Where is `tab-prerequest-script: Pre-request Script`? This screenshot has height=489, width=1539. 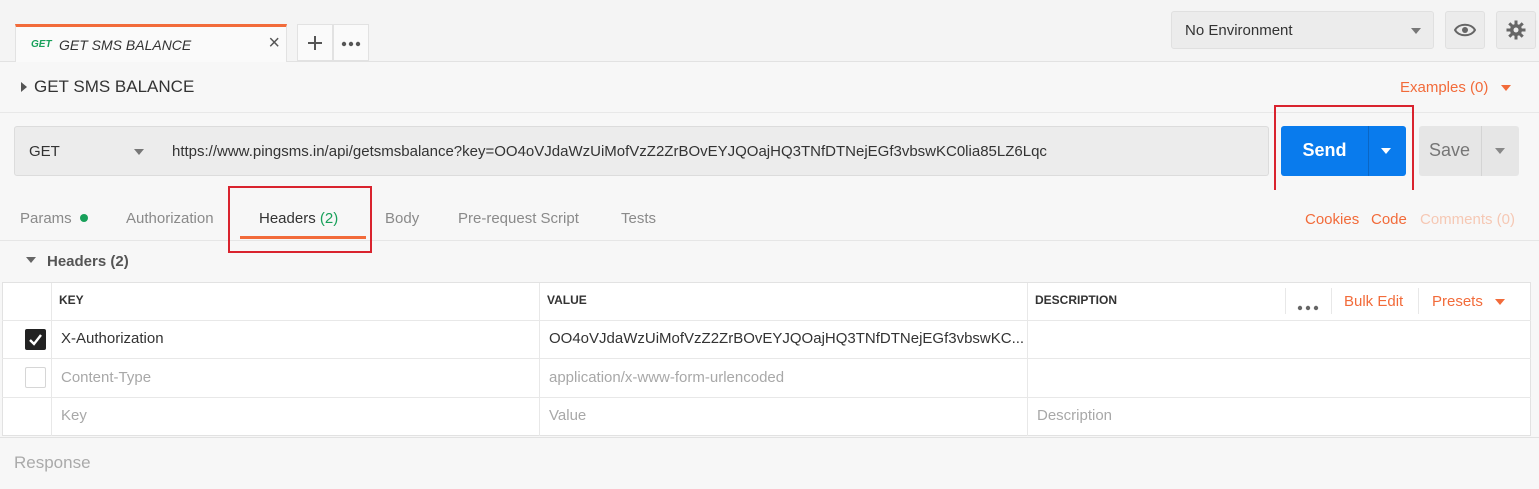
tab-prerequest-script: Pre-request Script is located at coordinates (518, 218).